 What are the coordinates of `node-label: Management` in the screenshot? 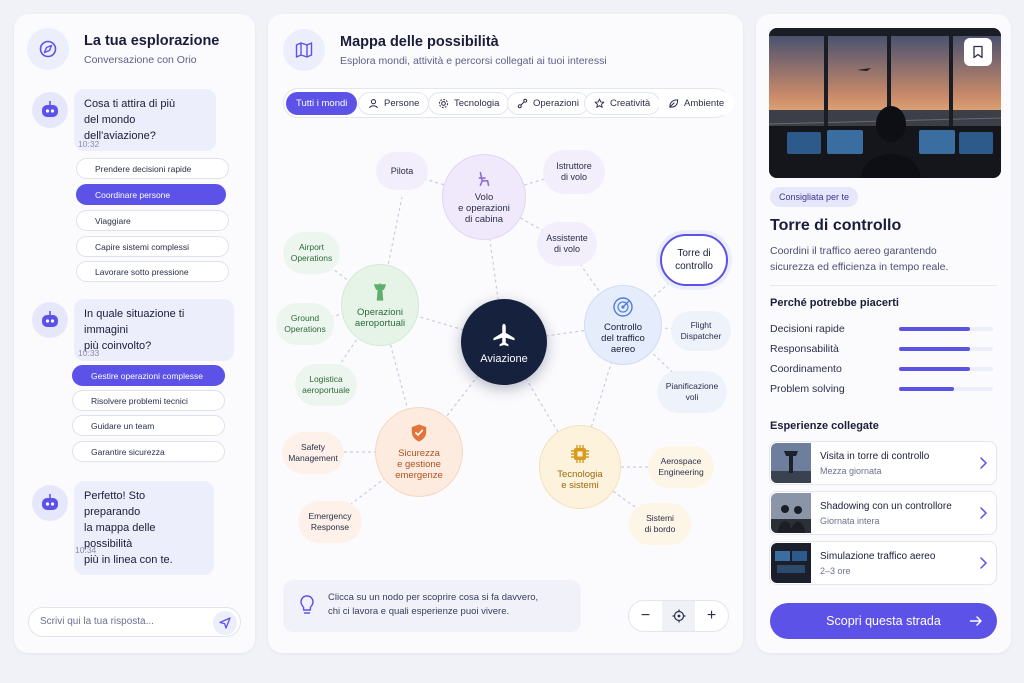 It's located at (313, 458).